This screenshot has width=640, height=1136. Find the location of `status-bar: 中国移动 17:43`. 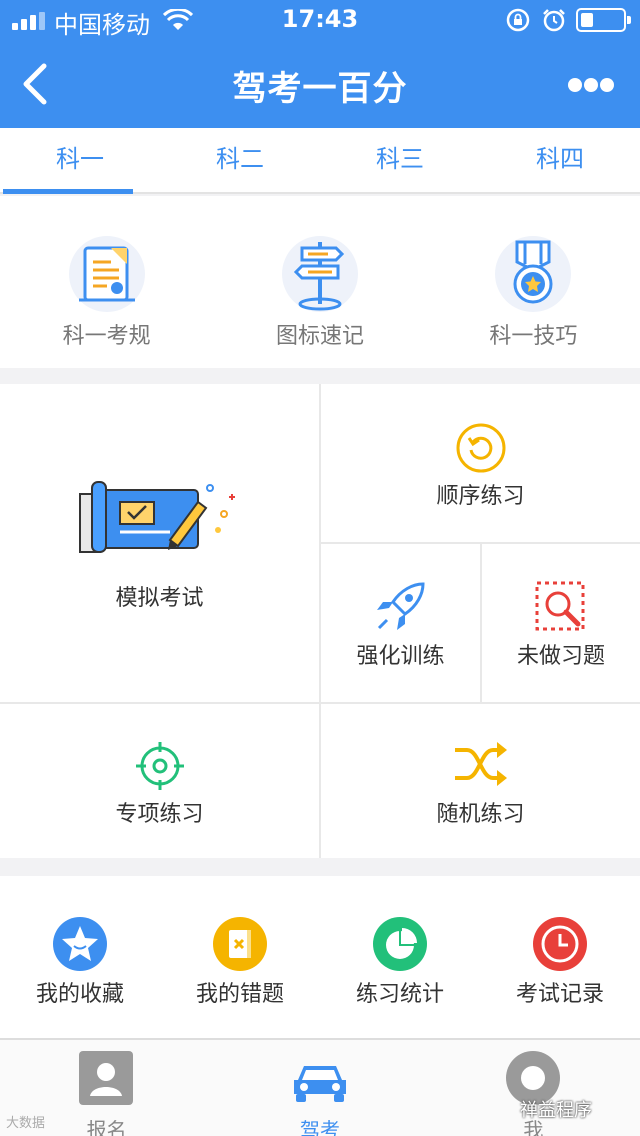

status-bar: 中国移动 17:43 is located at coordinates (320, 20).